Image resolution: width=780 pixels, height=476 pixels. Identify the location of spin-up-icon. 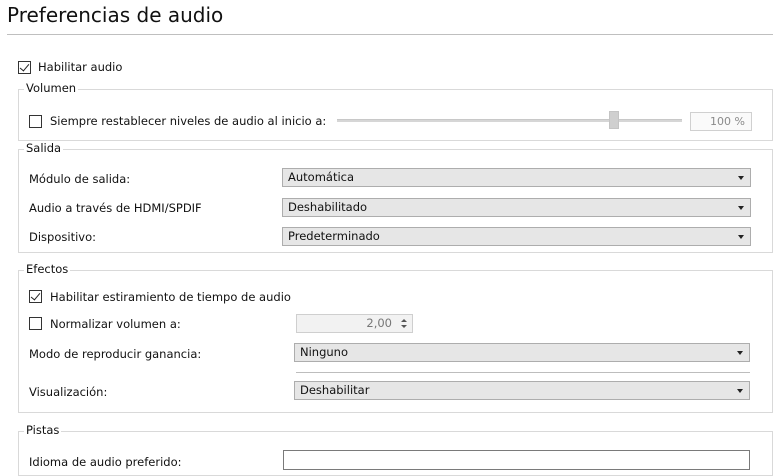
(404, 320).